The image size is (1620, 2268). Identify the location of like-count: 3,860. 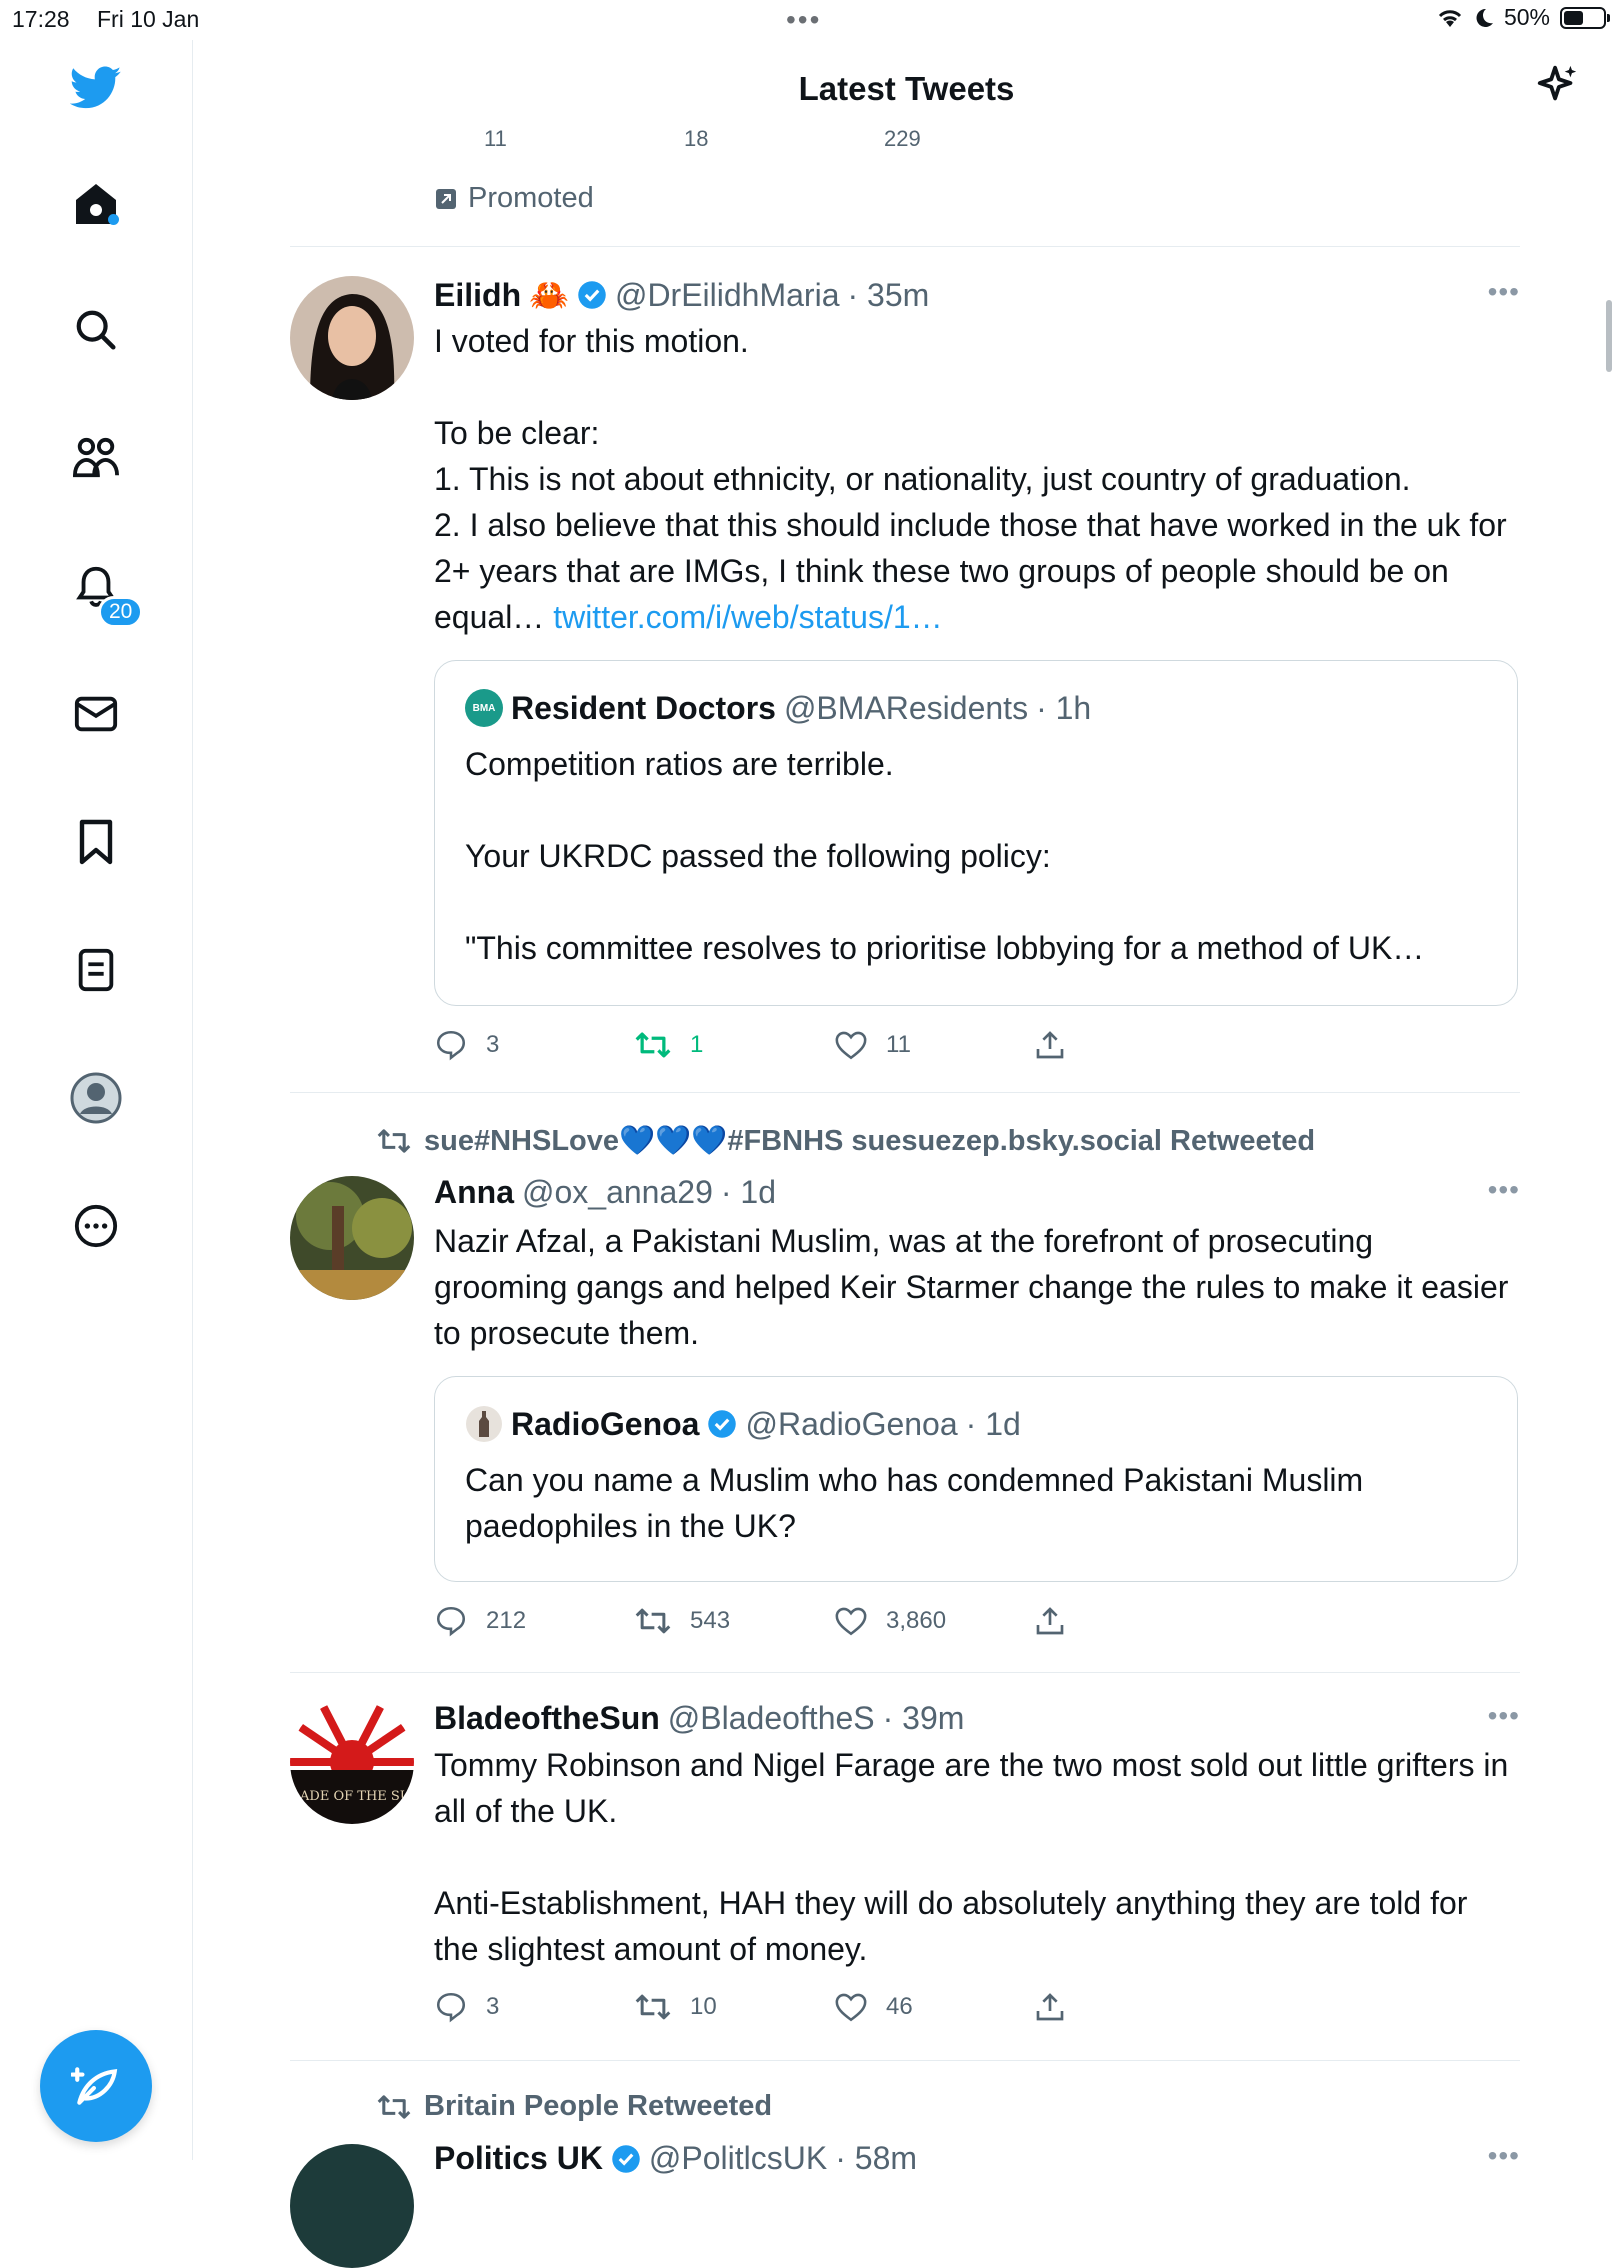
(916, 1620).